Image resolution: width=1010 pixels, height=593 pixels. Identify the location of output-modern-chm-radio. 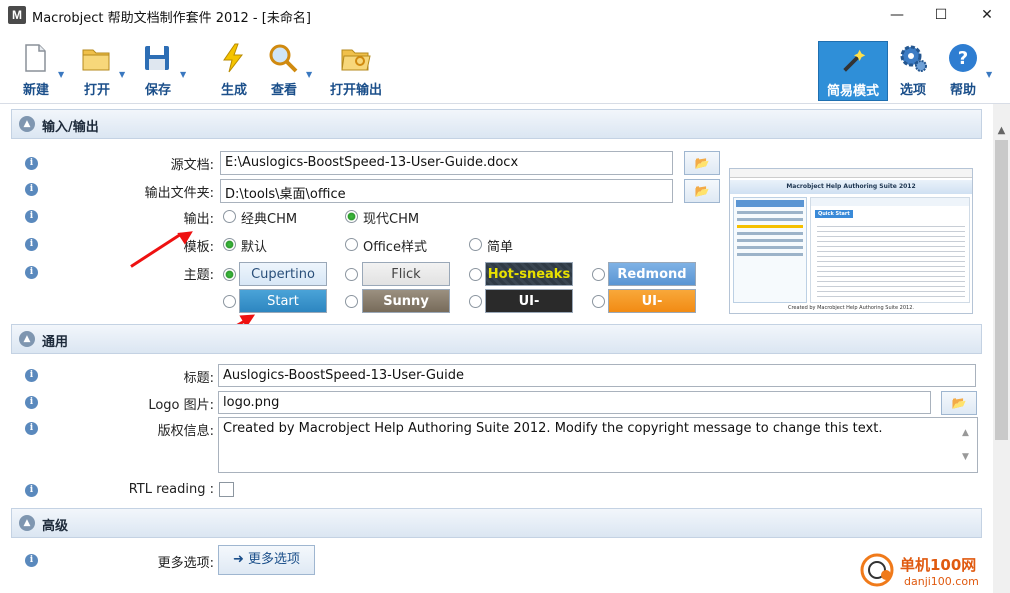
(351, 216).